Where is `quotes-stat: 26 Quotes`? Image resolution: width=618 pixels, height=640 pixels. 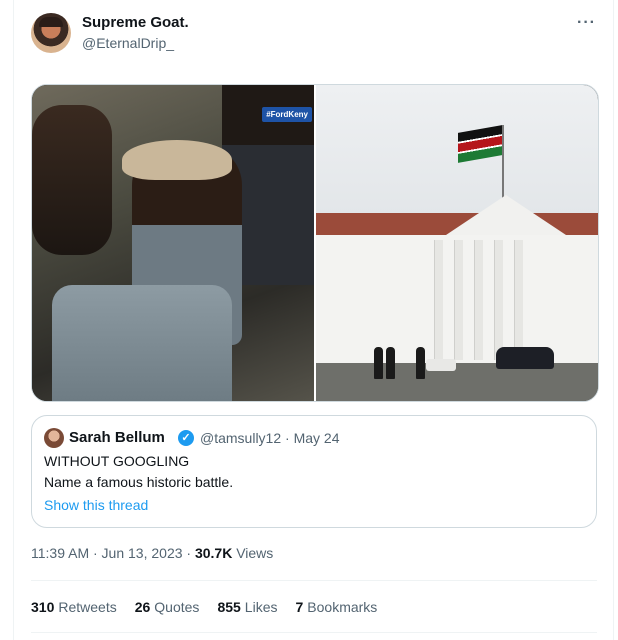
quotes-stat: 26 Quotes is located at coordinates (167, 607).